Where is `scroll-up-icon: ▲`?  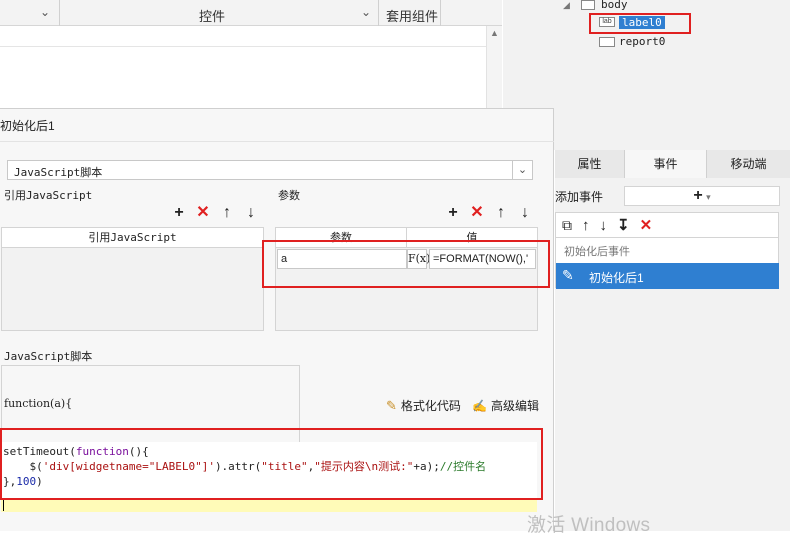 scroll-up-icon: ▲ is located at coordinates (494, 33).